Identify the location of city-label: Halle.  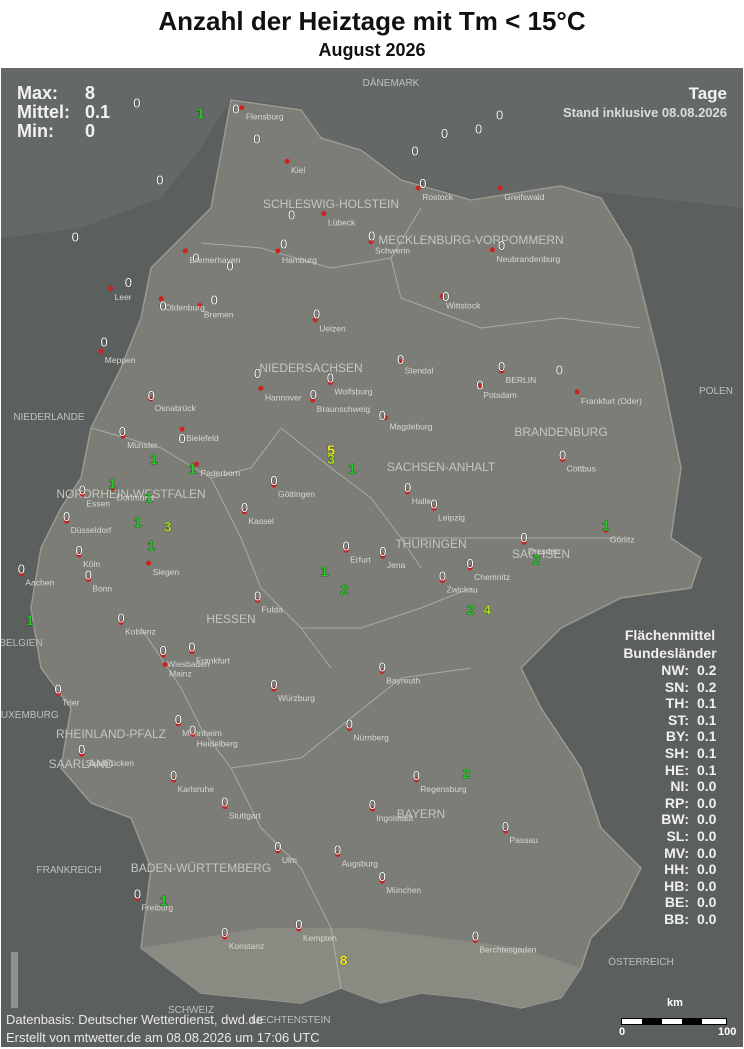
(422, 501).